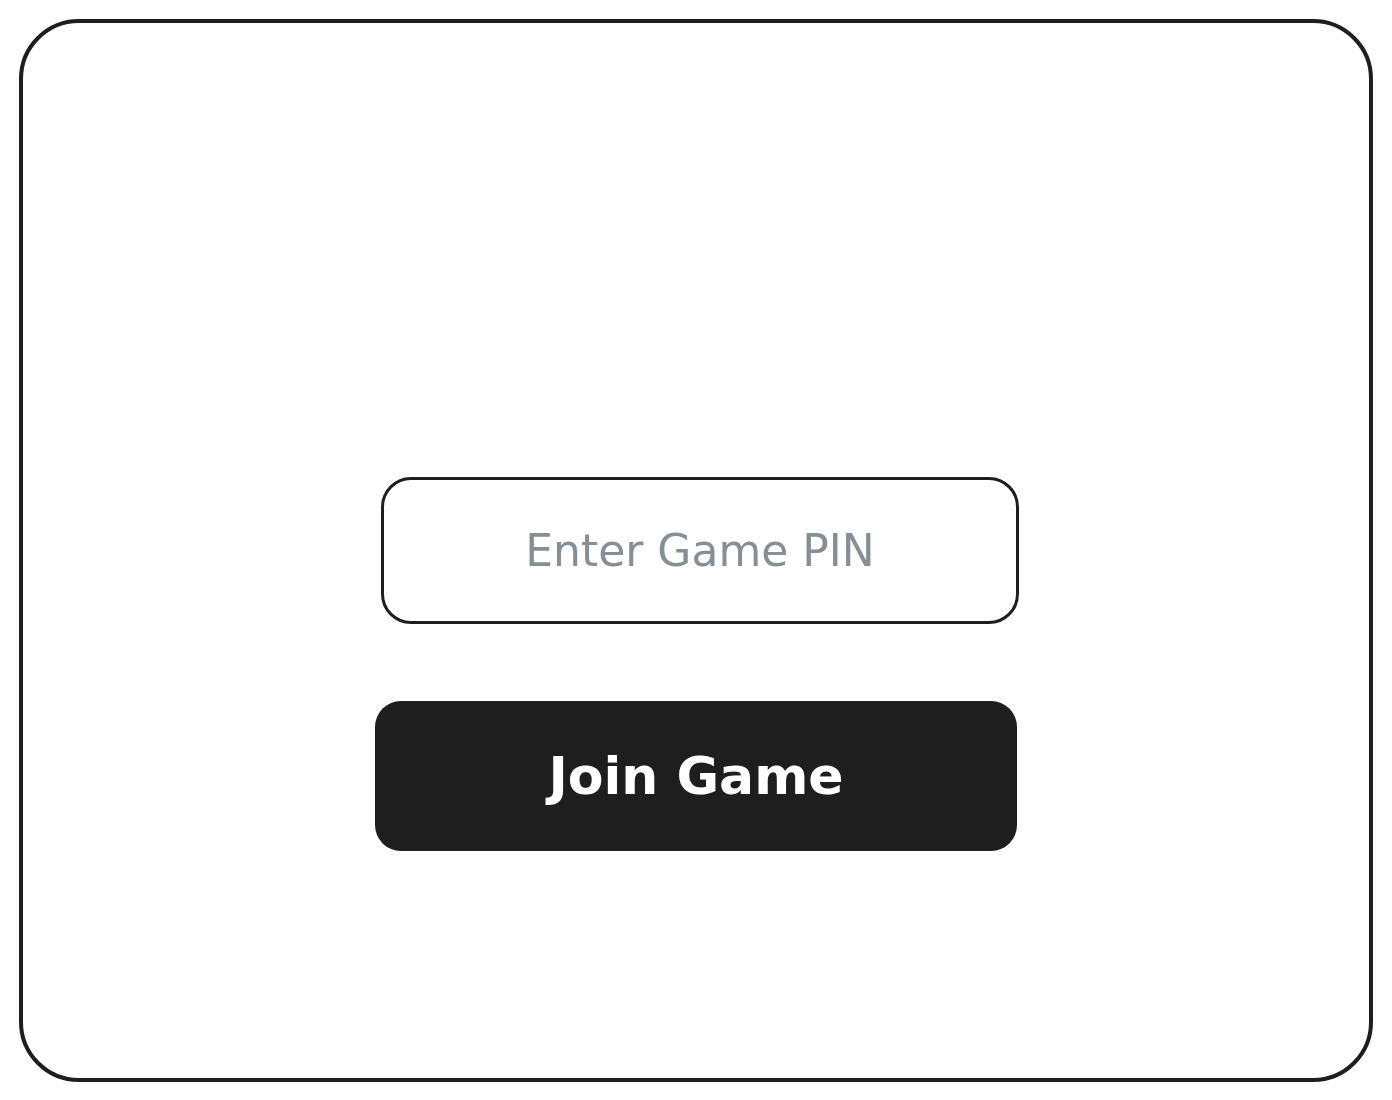  I want to click on pin-input-field: Enter Game PIN, so click(700, 550).